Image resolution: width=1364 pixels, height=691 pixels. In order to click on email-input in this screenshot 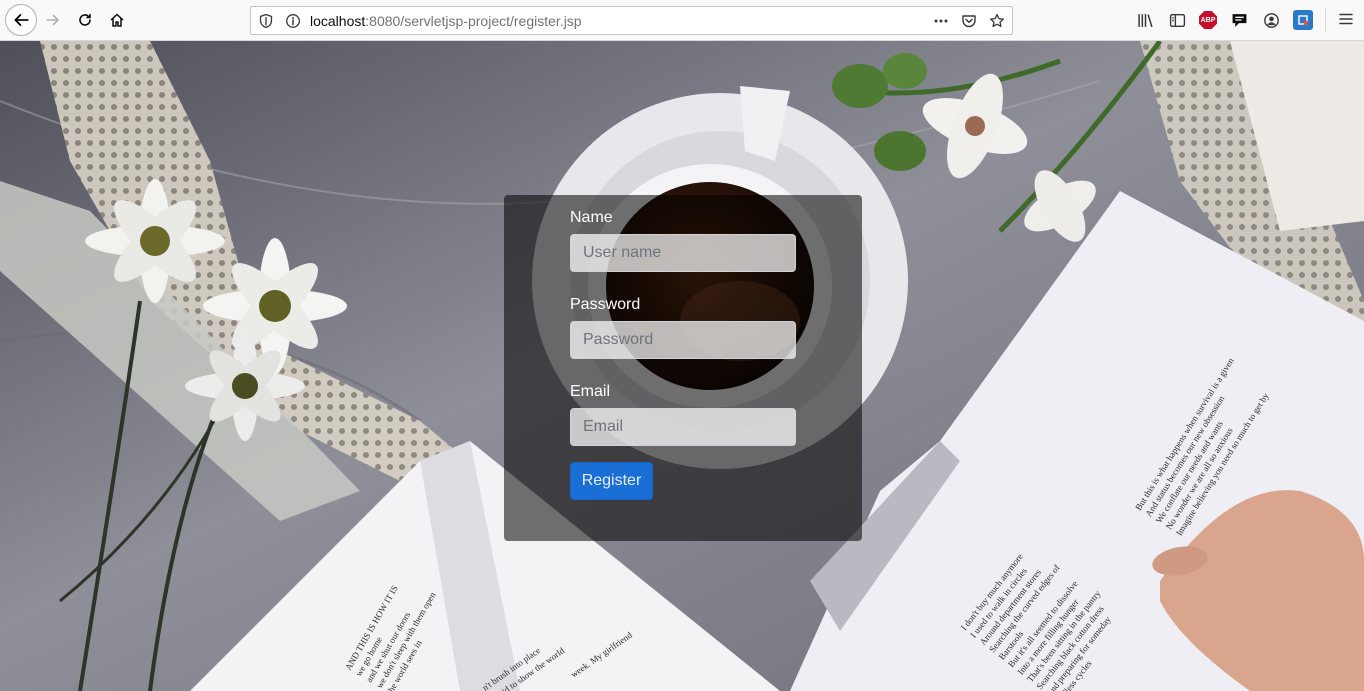, I will do `click(683, 427)`.